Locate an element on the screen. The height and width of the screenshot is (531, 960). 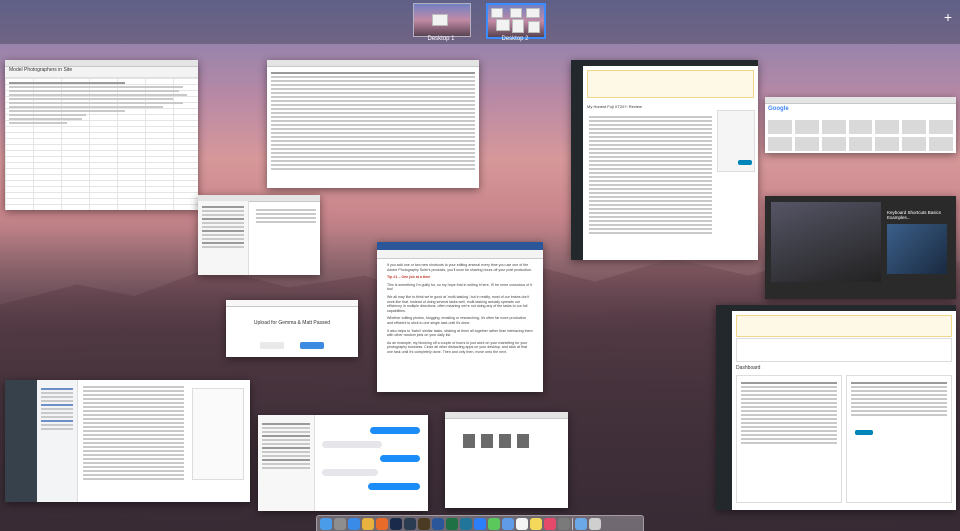
mail-icon is located at coordinates (508, 523).